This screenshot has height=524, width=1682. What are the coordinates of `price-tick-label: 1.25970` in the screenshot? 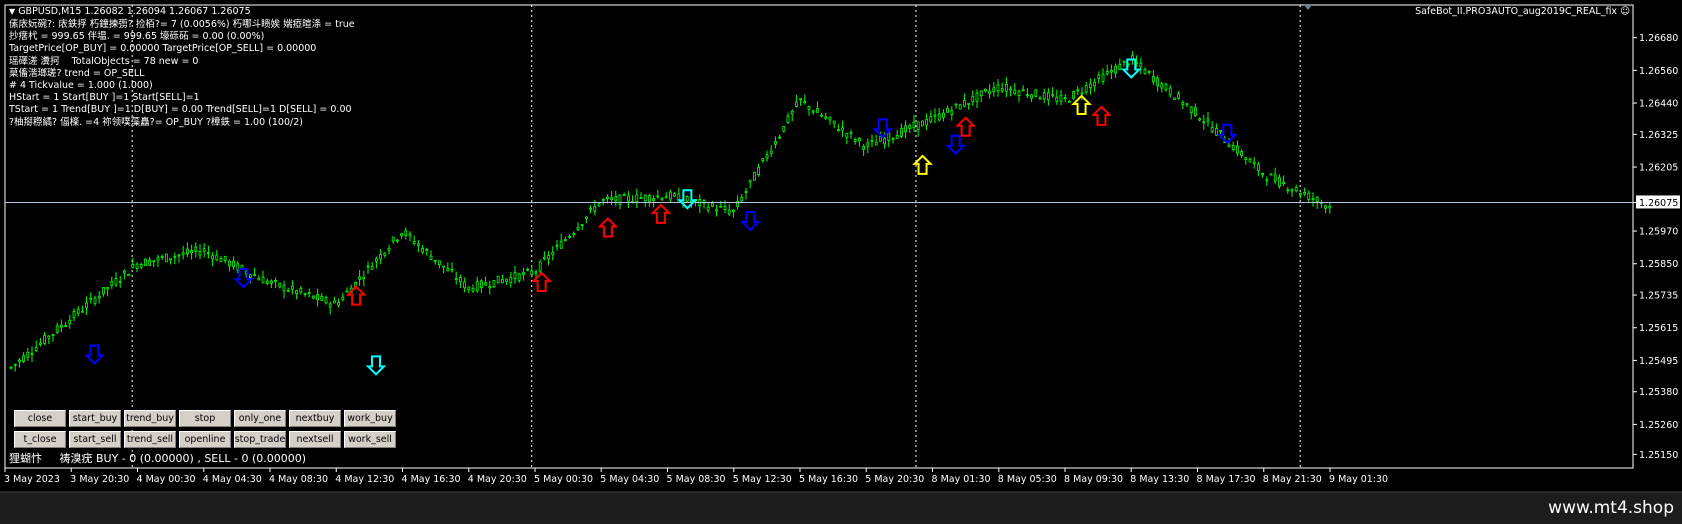 It's located at (1658, 232).